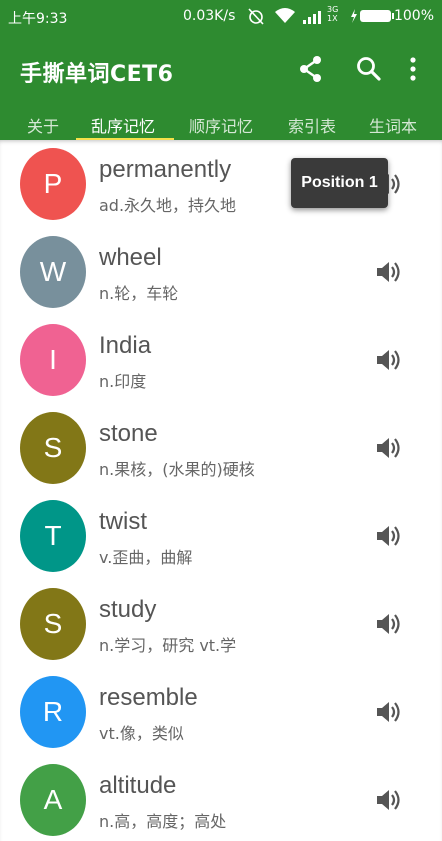  What do you see at coordinates (313, 16) in the screenshot?
I see `signal-icon` at bounding box center [313, 16].